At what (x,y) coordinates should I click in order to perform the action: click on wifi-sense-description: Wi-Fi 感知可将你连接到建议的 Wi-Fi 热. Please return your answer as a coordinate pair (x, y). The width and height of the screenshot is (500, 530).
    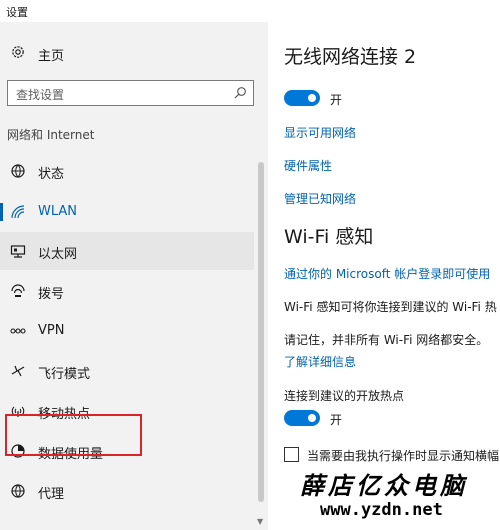
    Looking at the image, I should click on (390, 307).